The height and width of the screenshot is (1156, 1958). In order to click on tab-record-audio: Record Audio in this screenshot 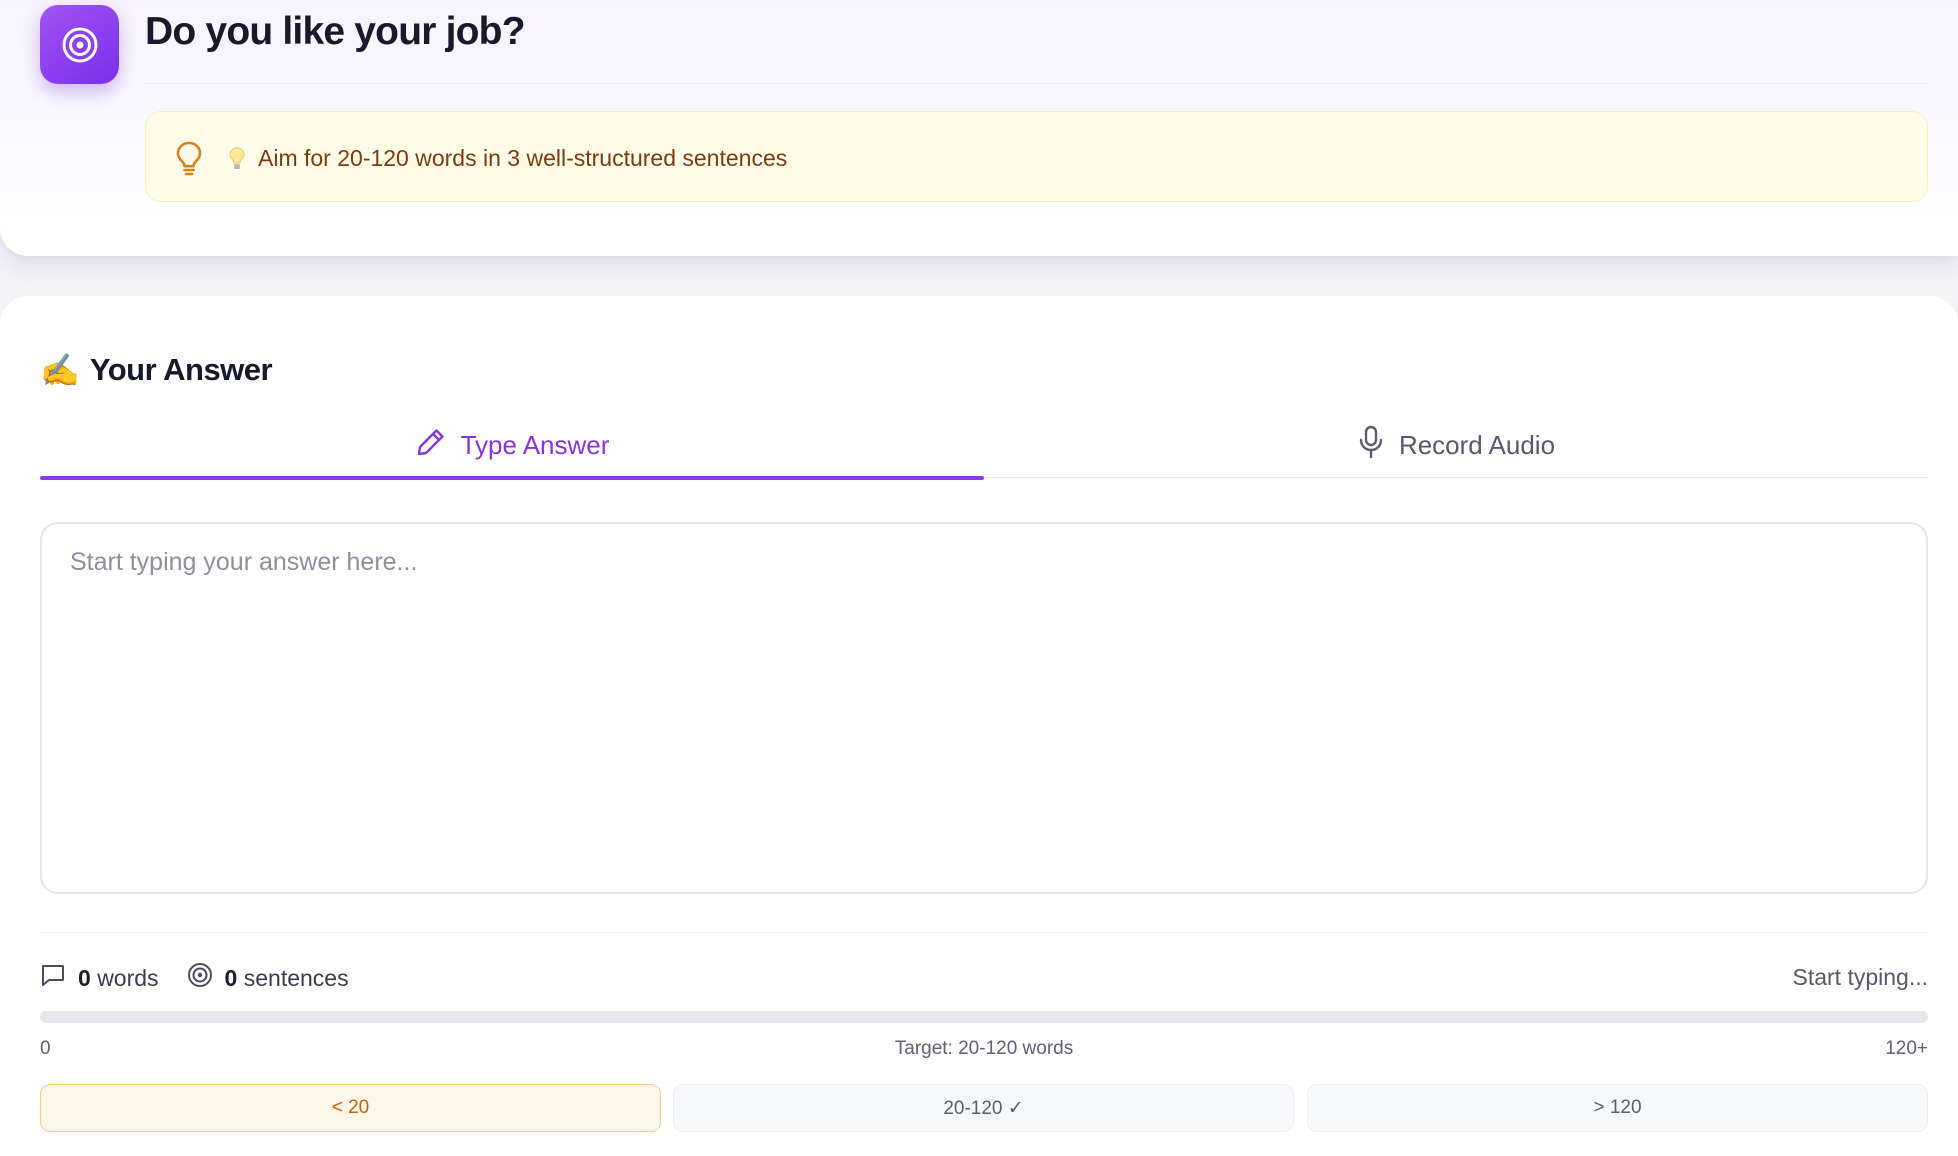, I will do `click(1456, 445)`.